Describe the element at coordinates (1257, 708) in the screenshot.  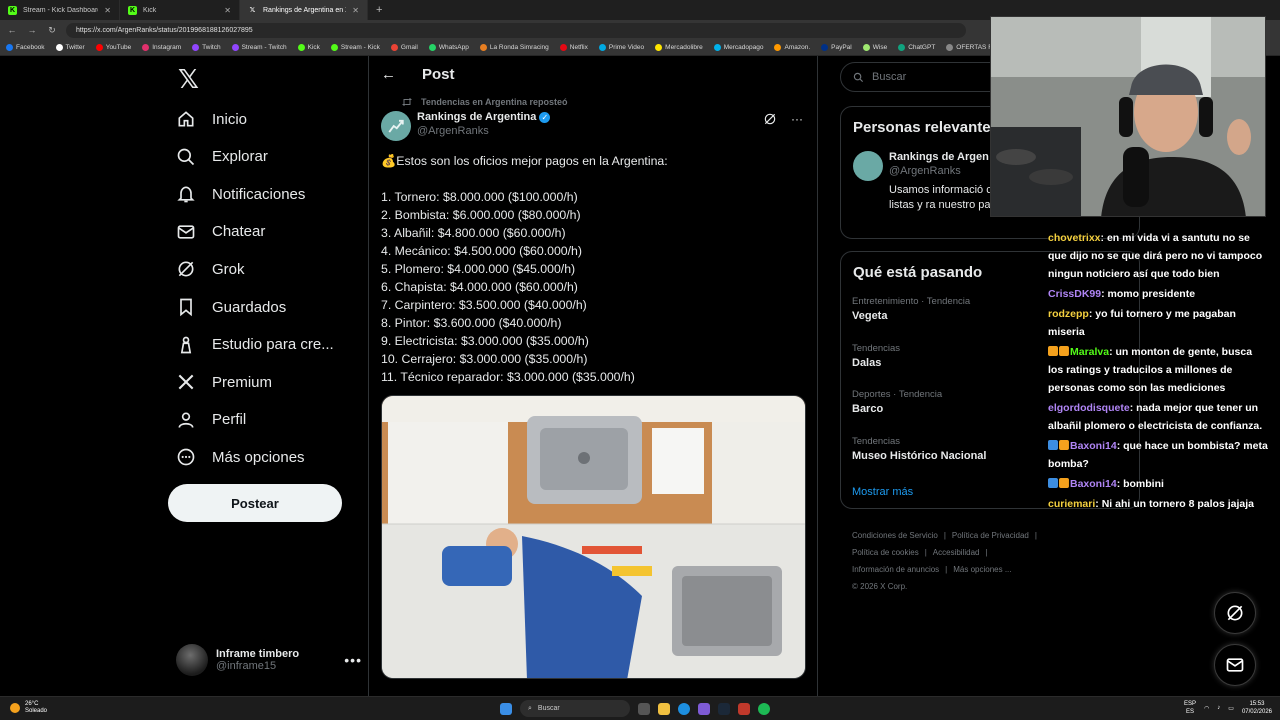
I see `clock: 15:53 07/02/2026` at that location.